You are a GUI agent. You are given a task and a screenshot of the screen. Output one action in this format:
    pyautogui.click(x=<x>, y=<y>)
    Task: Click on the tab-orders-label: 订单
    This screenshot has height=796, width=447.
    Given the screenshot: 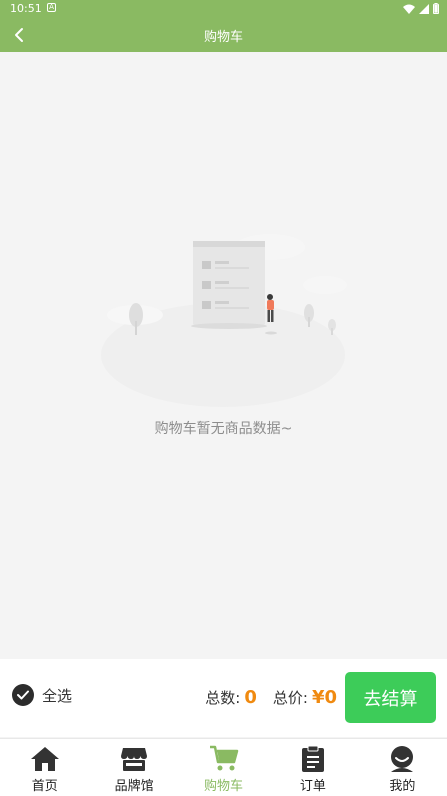 What is the action you would take?
    pyautogui.click(x=312, y=786)
    